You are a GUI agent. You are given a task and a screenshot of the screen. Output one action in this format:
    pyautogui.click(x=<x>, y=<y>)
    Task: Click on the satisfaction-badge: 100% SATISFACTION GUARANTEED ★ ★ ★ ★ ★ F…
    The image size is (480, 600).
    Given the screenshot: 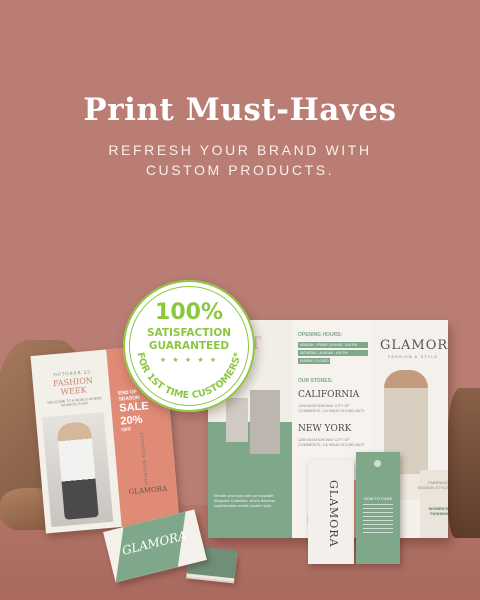 What is the action you would take?
    pyautogui.click(x=189, y=346)
    